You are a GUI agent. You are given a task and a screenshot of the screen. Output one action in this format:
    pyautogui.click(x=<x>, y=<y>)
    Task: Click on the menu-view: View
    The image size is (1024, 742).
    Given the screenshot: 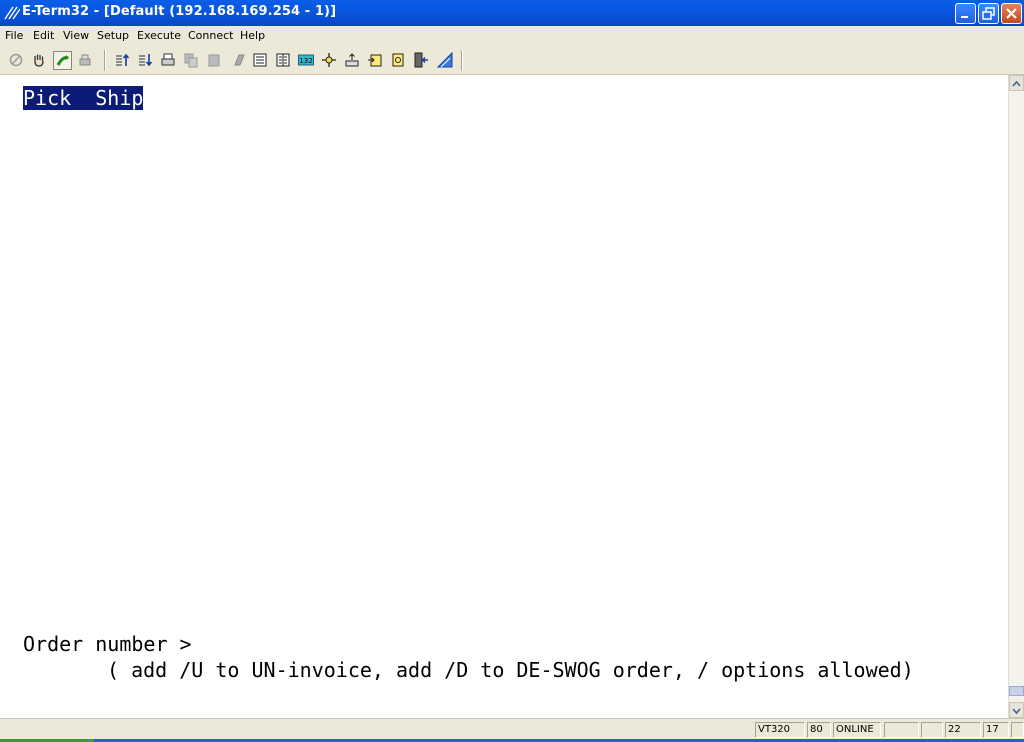 What is the action you would take?
    pyautogui.click(x=76, y=35)
    